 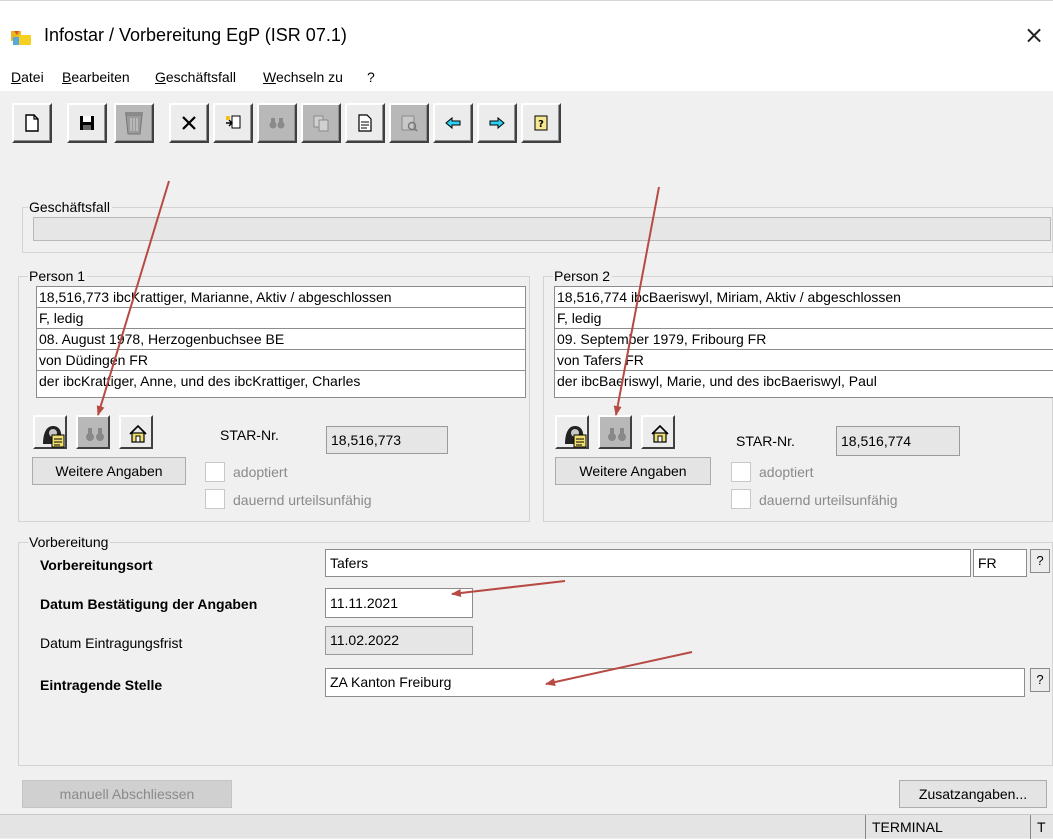 I want to click on person2-label: Person 2, so click(x=583, y=276).